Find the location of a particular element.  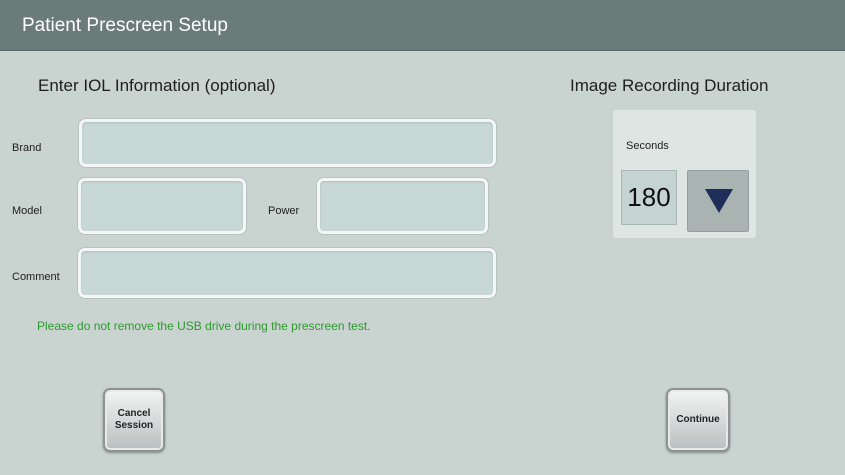

window-title: Patient Prescreen Setup is located at coordinates (125, 25).